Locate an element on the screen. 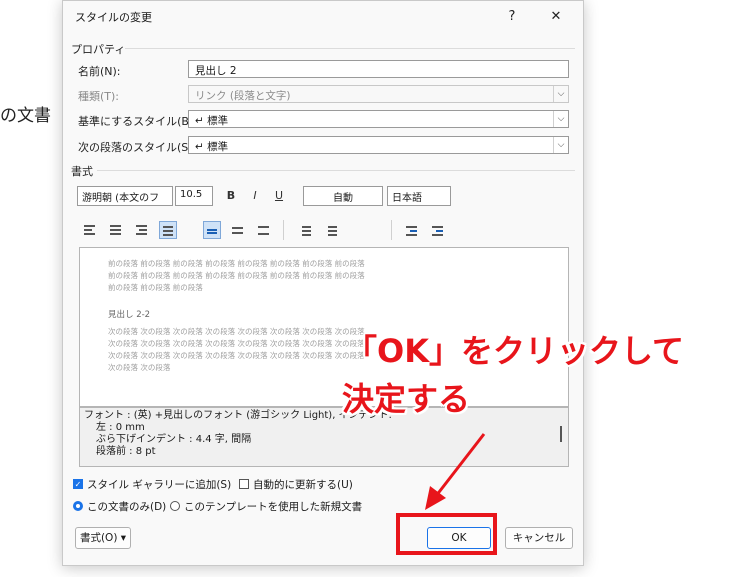  auto-update-checkbox is located at coordinates (244, 484).